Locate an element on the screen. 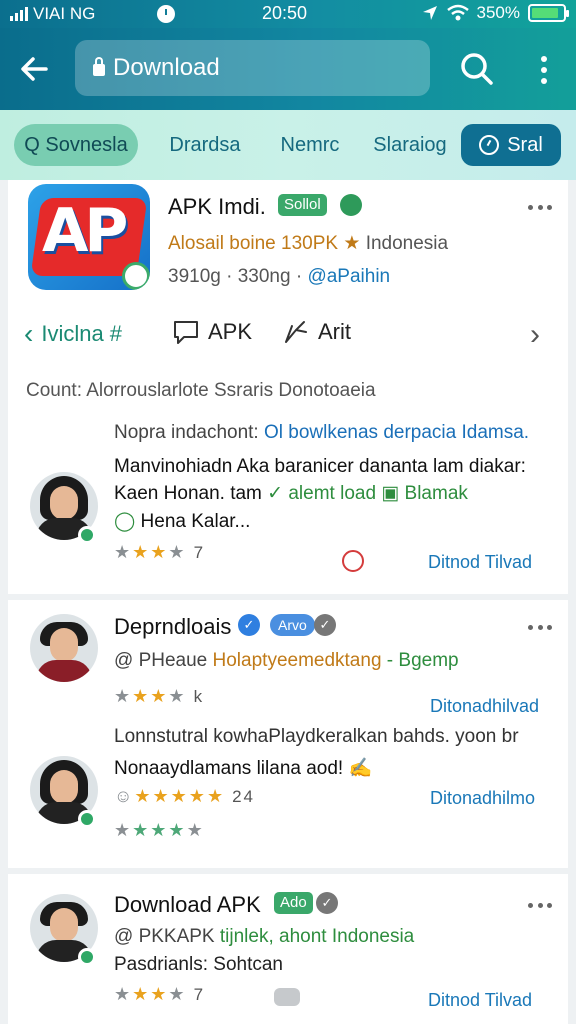 Image resolution: width=576 pixels, height=1024 pixels. tab-sral-label: Sral is located at coordinates (525, 144).